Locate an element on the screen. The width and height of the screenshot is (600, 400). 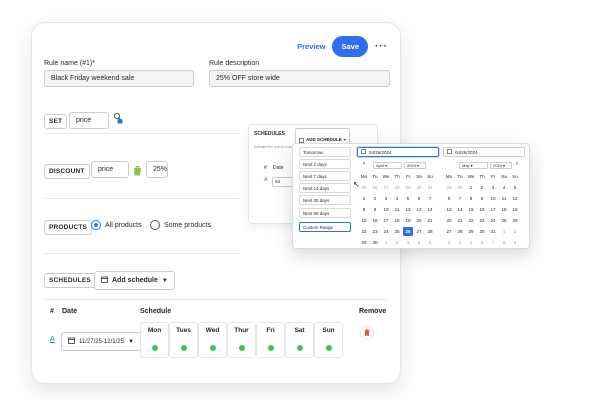
add-schedule-button: Add schedule ▼ is located at coordinates (134, 280).